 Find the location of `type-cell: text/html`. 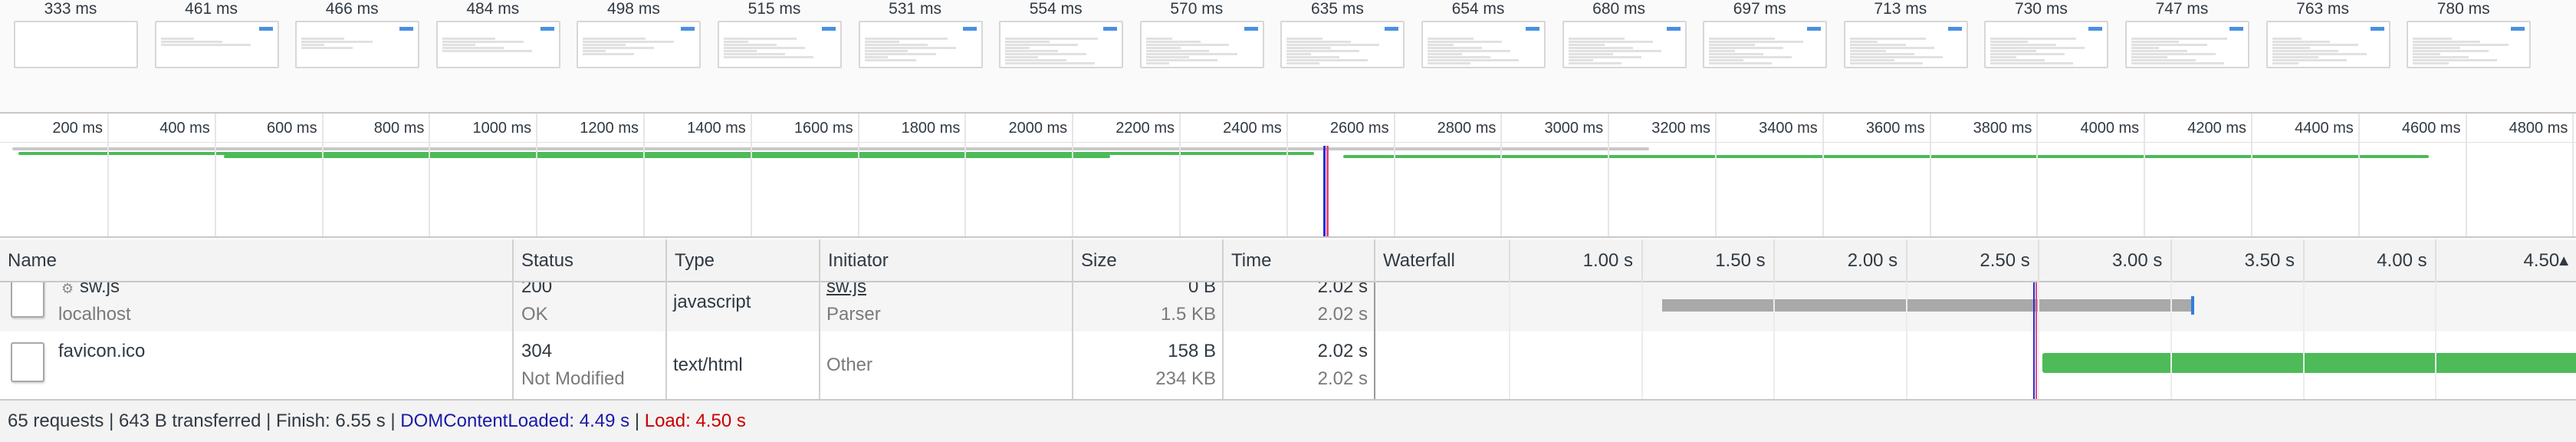

type-cell: text/html is located at coordinates (744, 366).